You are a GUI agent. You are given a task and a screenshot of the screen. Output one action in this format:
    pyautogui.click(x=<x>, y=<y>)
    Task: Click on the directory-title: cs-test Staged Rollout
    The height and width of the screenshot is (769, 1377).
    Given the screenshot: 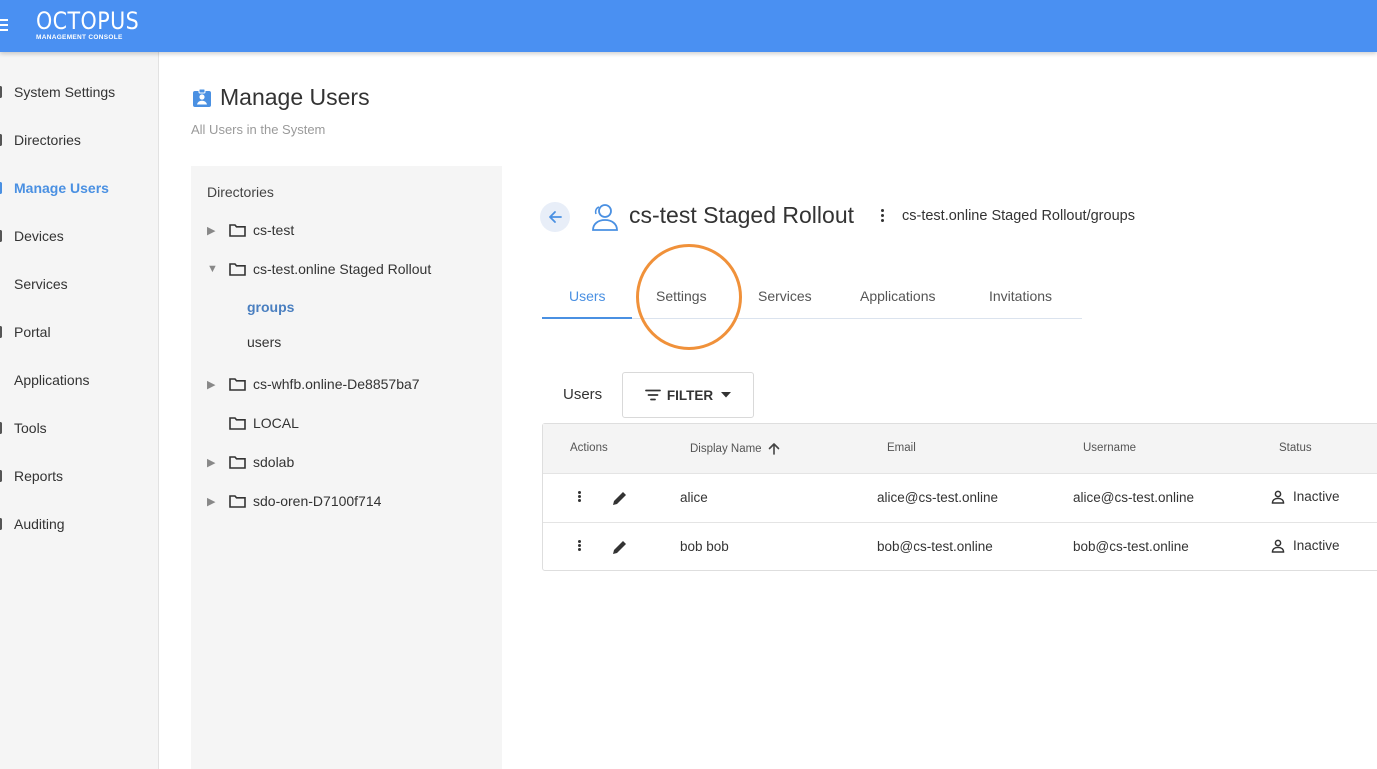 What is the action you would take?
    pyautogui.click(x=742, y=215)
    